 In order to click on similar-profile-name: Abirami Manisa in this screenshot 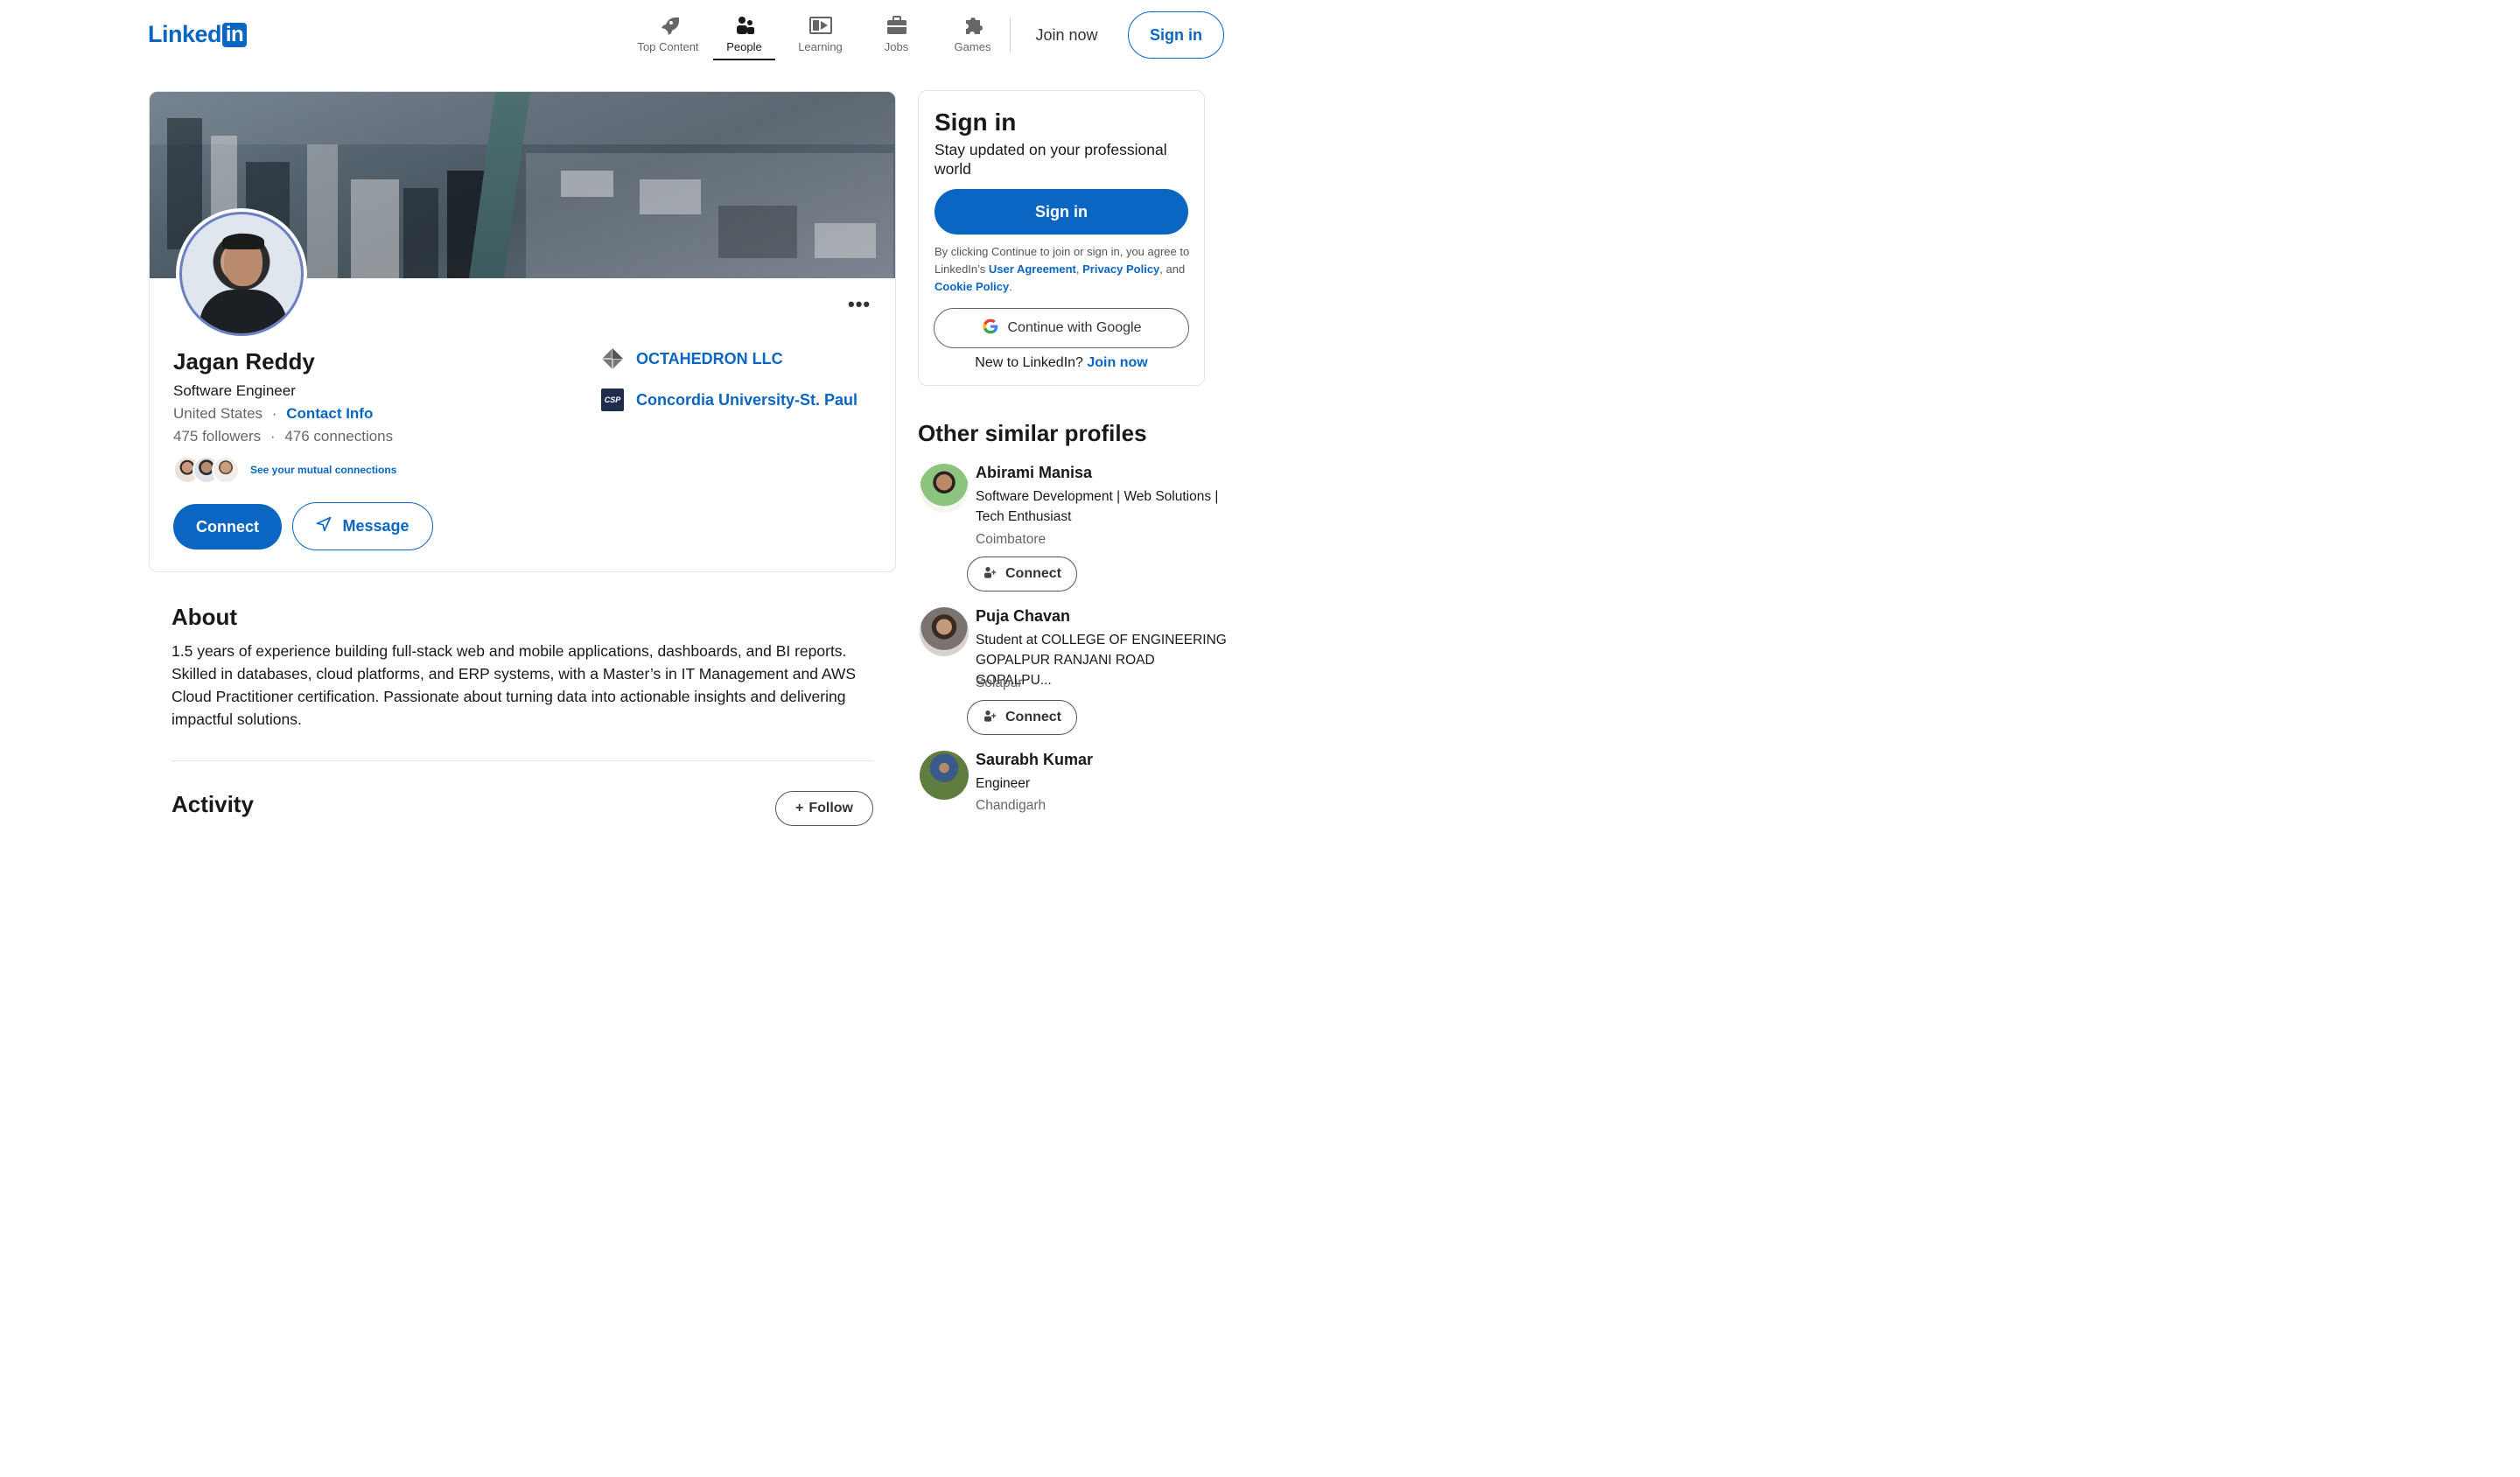, I will do `click(1034, 473)`.